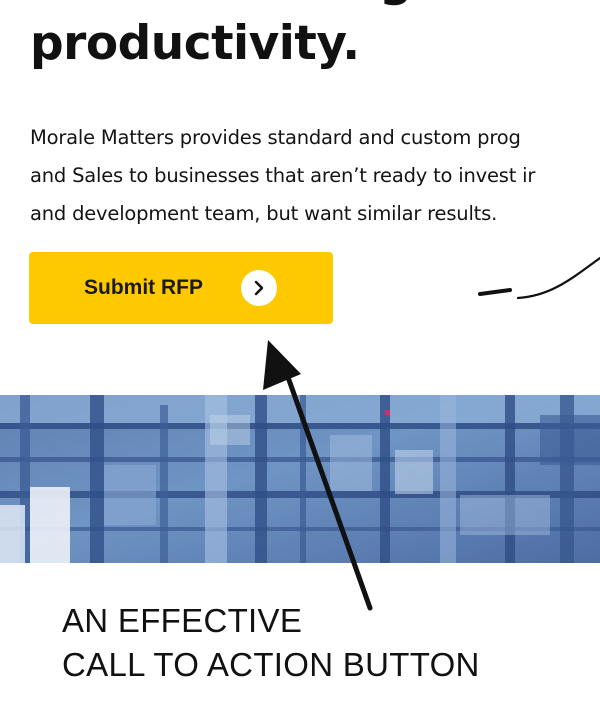 Image resolution: width=600 pixels, height=708 pixels. I want to click on headline-line-2: productivity., so click(195, 43).